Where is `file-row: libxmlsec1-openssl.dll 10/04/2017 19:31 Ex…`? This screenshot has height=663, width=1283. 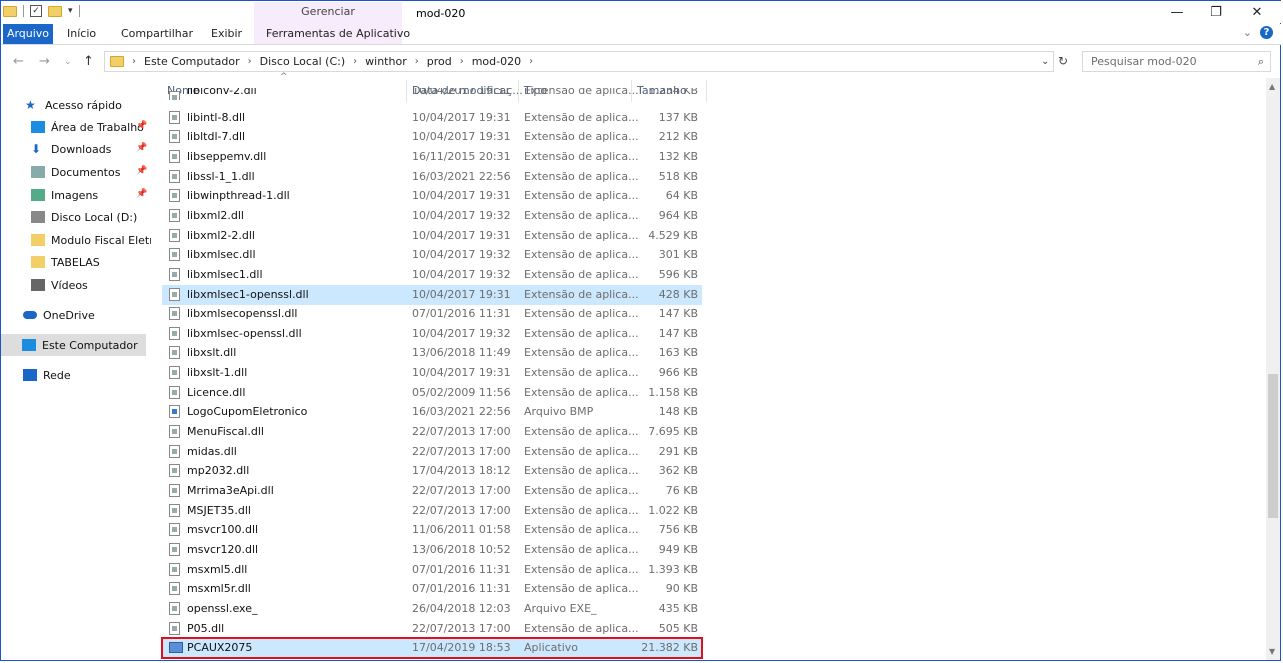
file-row: libxmlsec1-openssl.dll 10/04/2017 19:31 Ex… is located at coordinates (432, 294).